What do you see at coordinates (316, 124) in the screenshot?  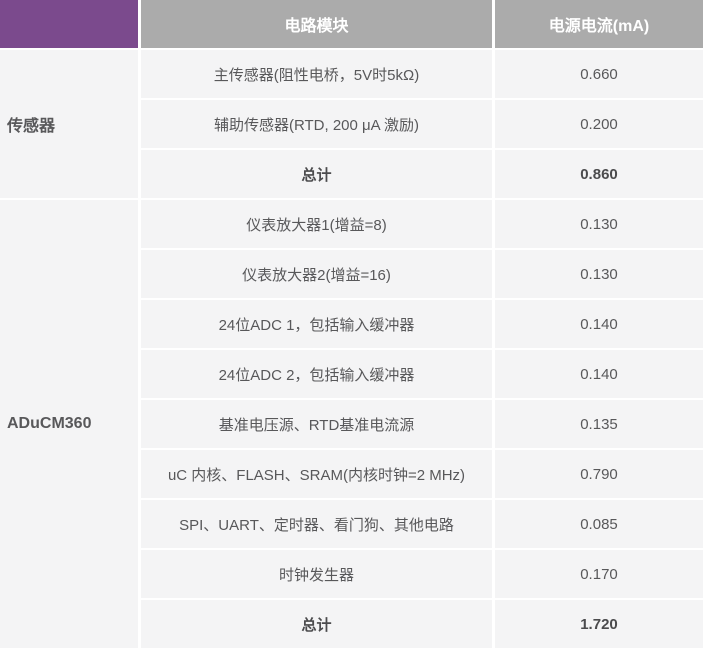 I see `cell-module: 辅助传感器(RTD, 200 μA 激励)` at bounding box center [316, 124].